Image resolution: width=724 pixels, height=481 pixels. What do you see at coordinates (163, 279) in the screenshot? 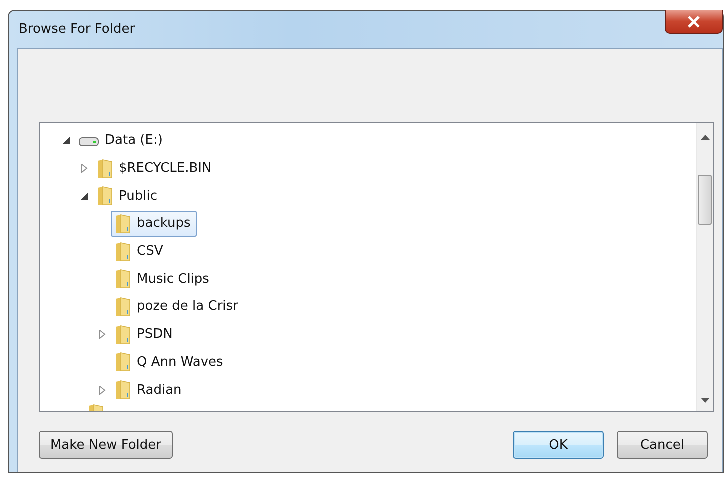
I see `tree-item: Music Clips` at bounding box center [163, 279].